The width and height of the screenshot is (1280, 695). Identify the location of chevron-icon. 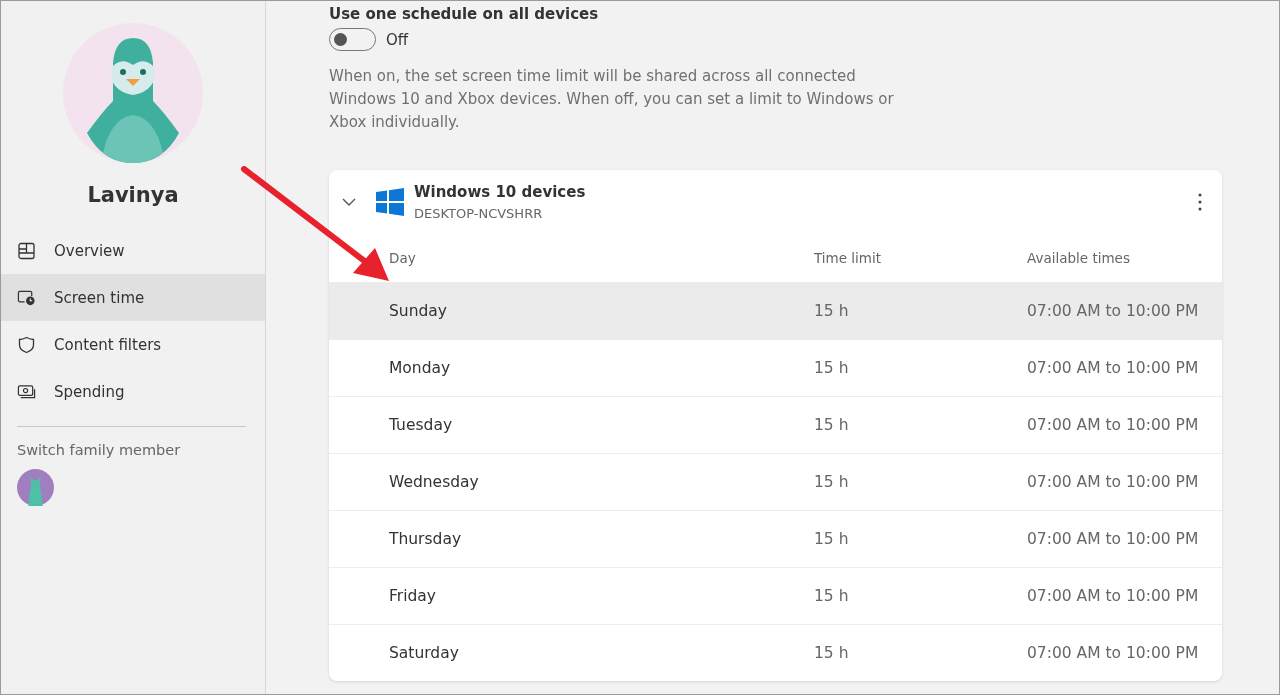
(349, 202).